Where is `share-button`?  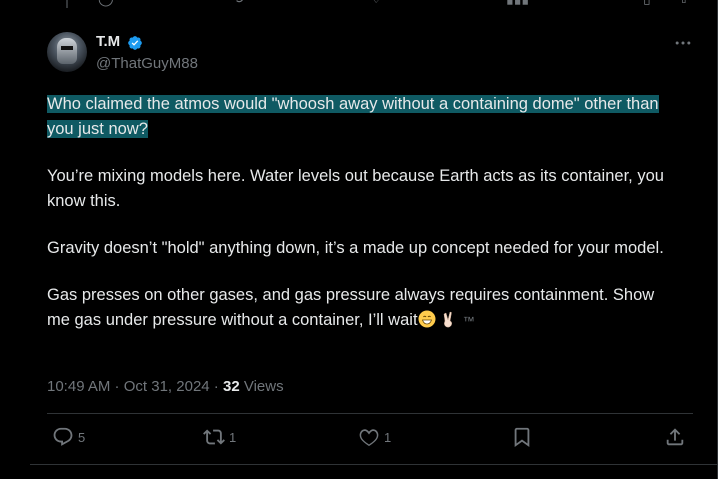
share-button is located at coordinates (675, 437).